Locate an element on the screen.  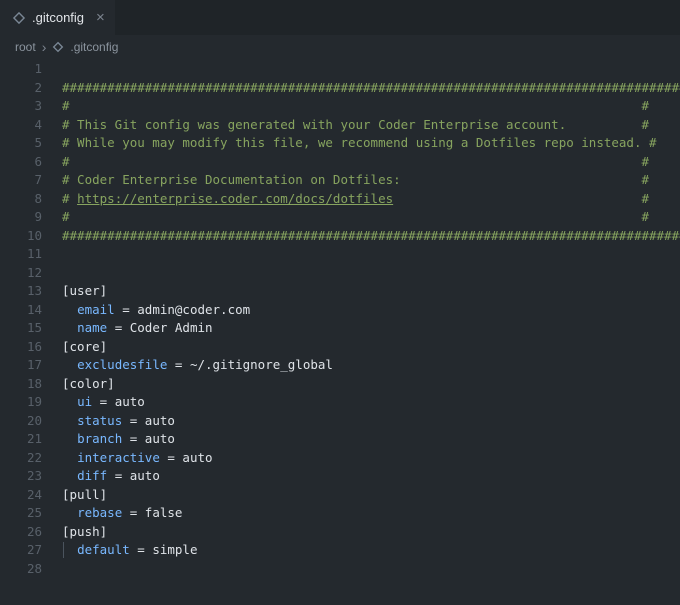
line-number: 21 is located at coordinates (34, 438).